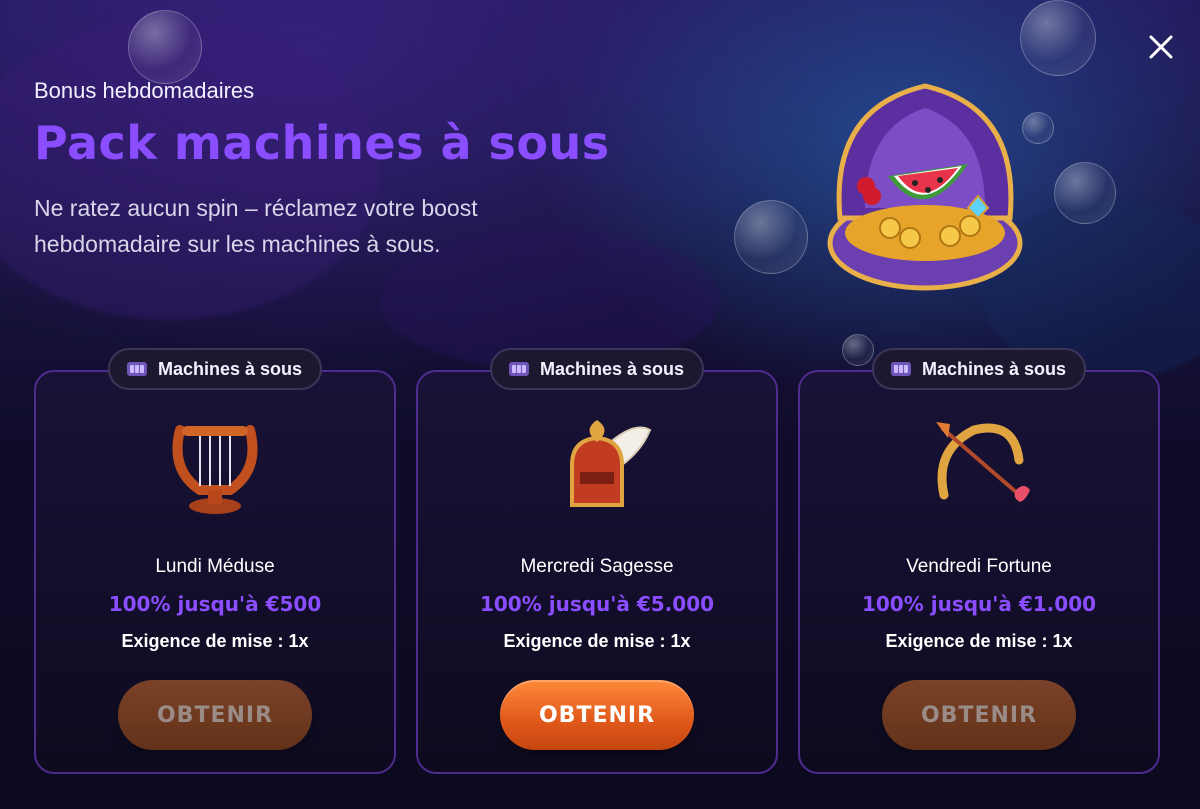  Describe the element at coordinates (597, 604) in the screenshot. I see `bonus-offer: 100% jusqu'à €5.000` at that location.